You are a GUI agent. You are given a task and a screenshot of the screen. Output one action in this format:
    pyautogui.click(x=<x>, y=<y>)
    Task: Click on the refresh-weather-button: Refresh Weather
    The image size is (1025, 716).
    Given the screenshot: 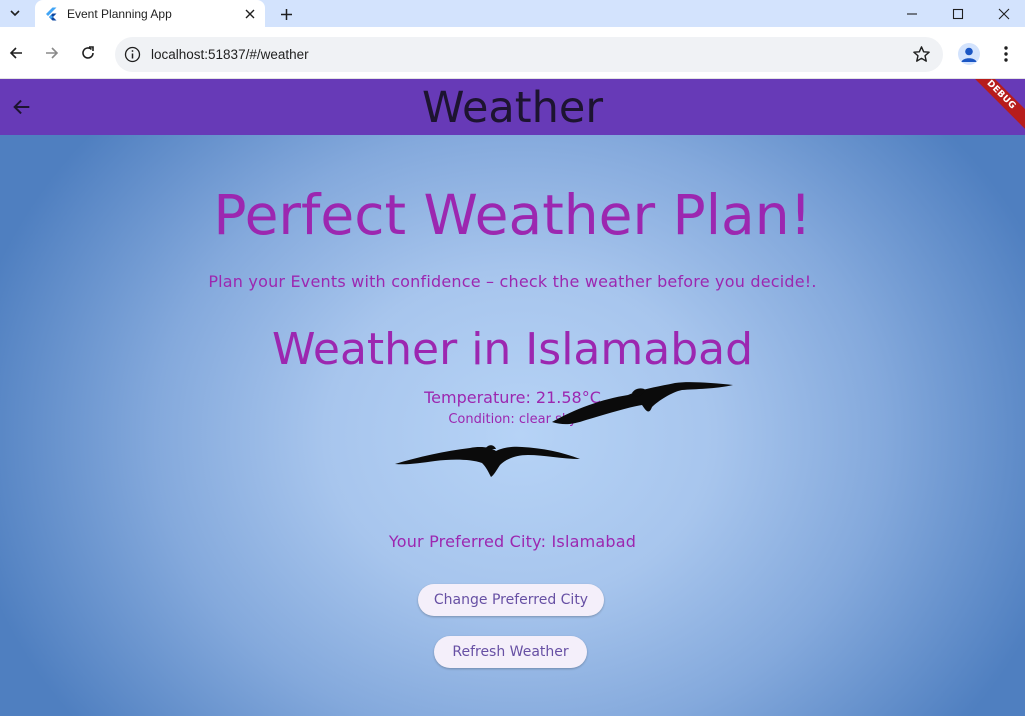 What is the action you would take?
    pyautogui.click(x=510, y=652)
    